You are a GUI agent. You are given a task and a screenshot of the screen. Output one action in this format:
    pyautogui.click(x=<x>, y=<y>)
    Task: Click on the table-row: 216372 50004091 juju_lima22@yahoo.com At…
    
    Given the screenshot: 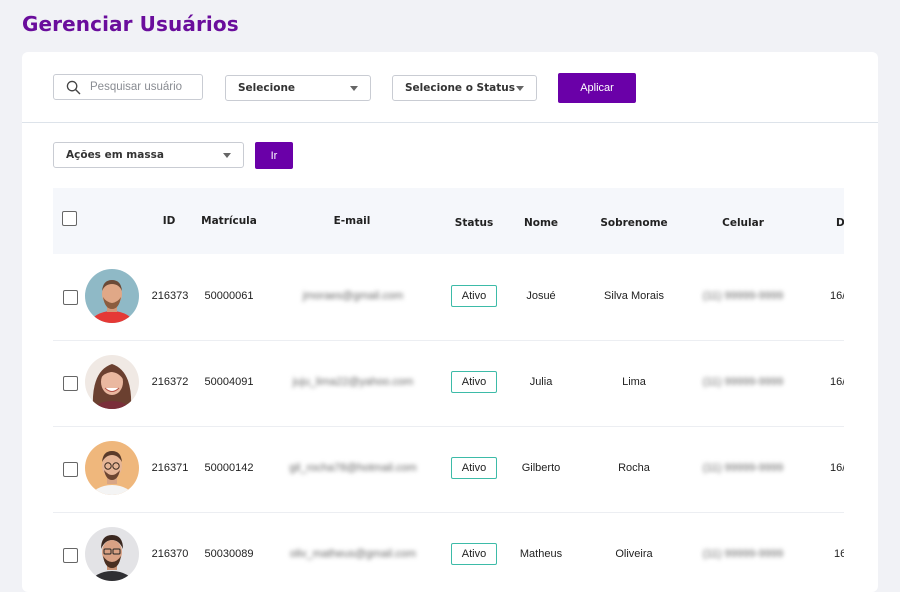 What is the action you would take?
    pyautogui.click(x=448, y=383)
    